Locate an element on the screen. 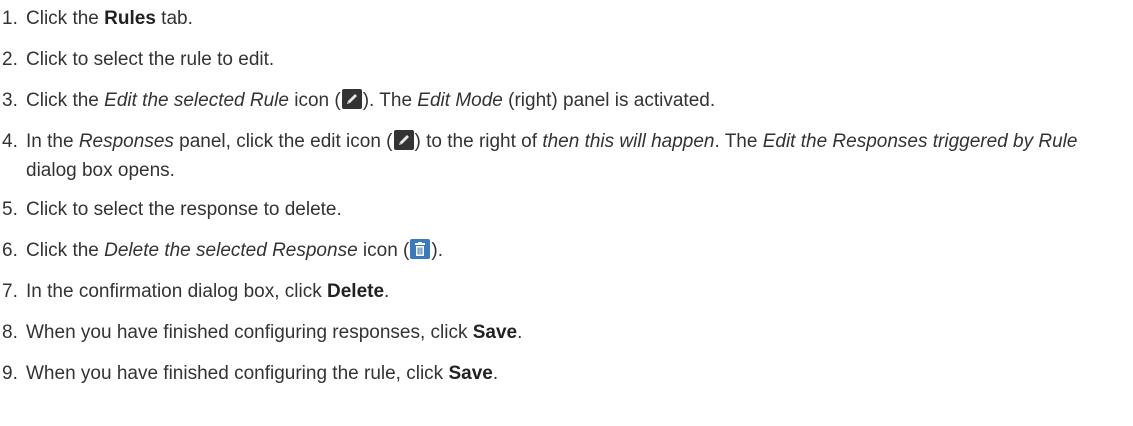  edit-mode-term: Edit Mode is located at coordinates (460, 100).